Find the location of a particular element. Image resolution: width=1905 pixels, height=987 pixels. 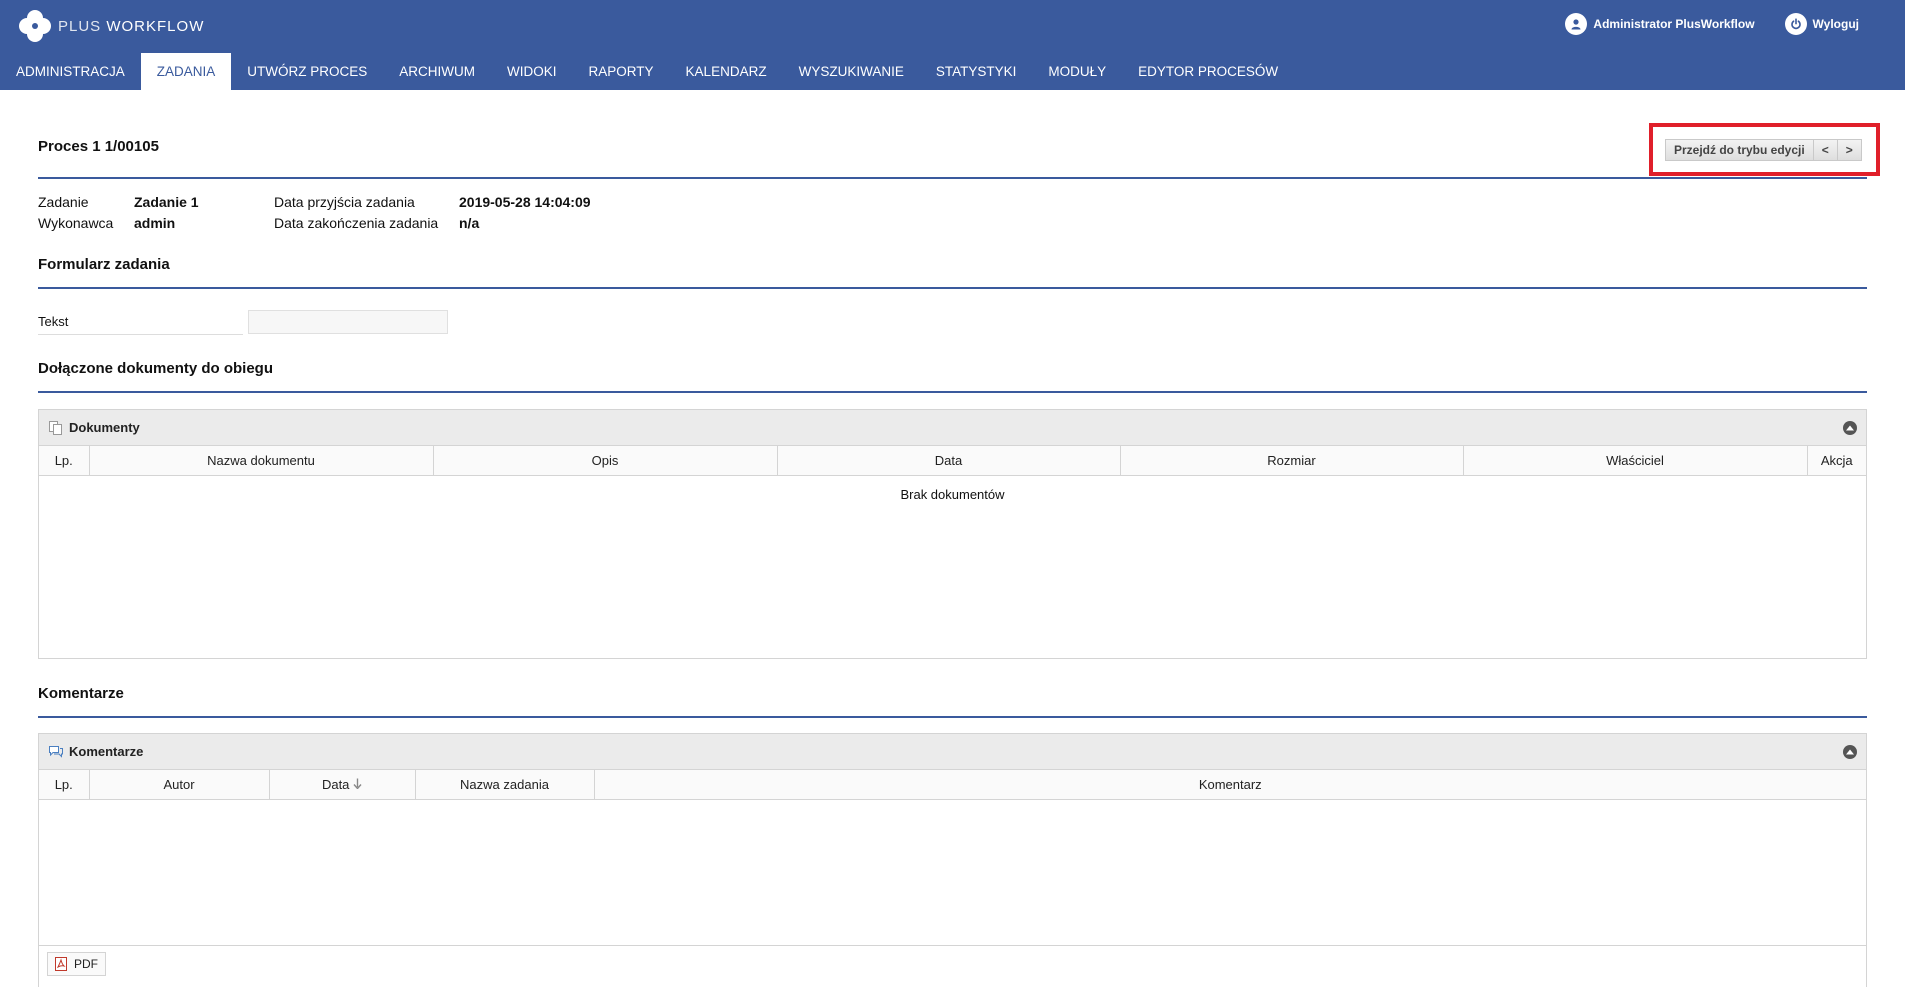

task-label: Zadanie is located at coordinates (63, 202).